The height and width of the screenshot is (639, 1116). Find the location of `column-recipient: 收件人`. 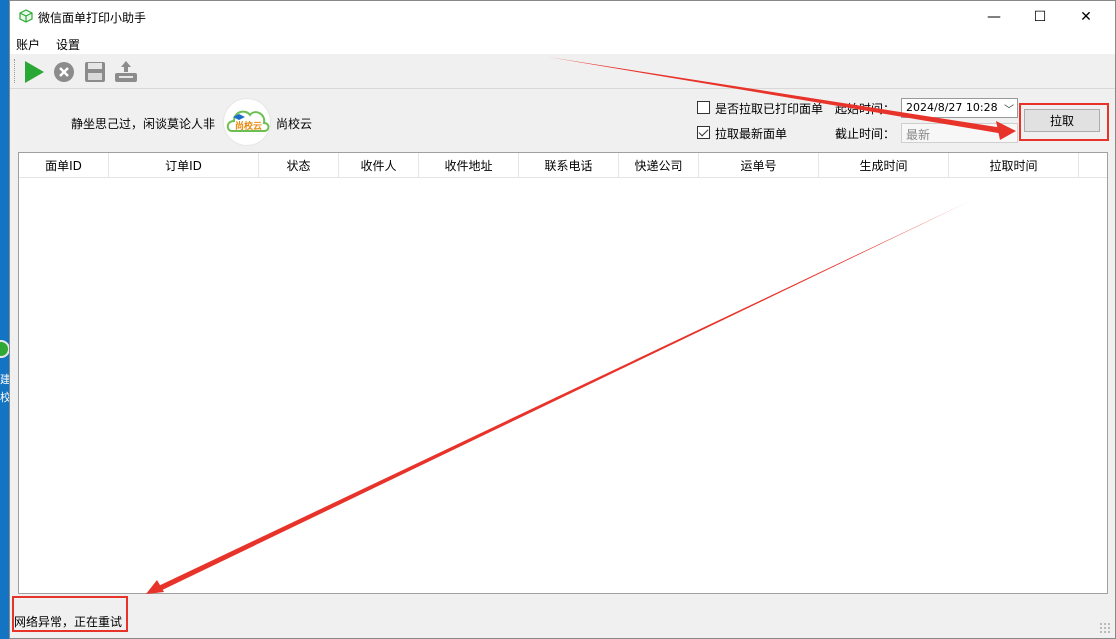

column-recipient: 收件人 is located at coordinates (379, 165).